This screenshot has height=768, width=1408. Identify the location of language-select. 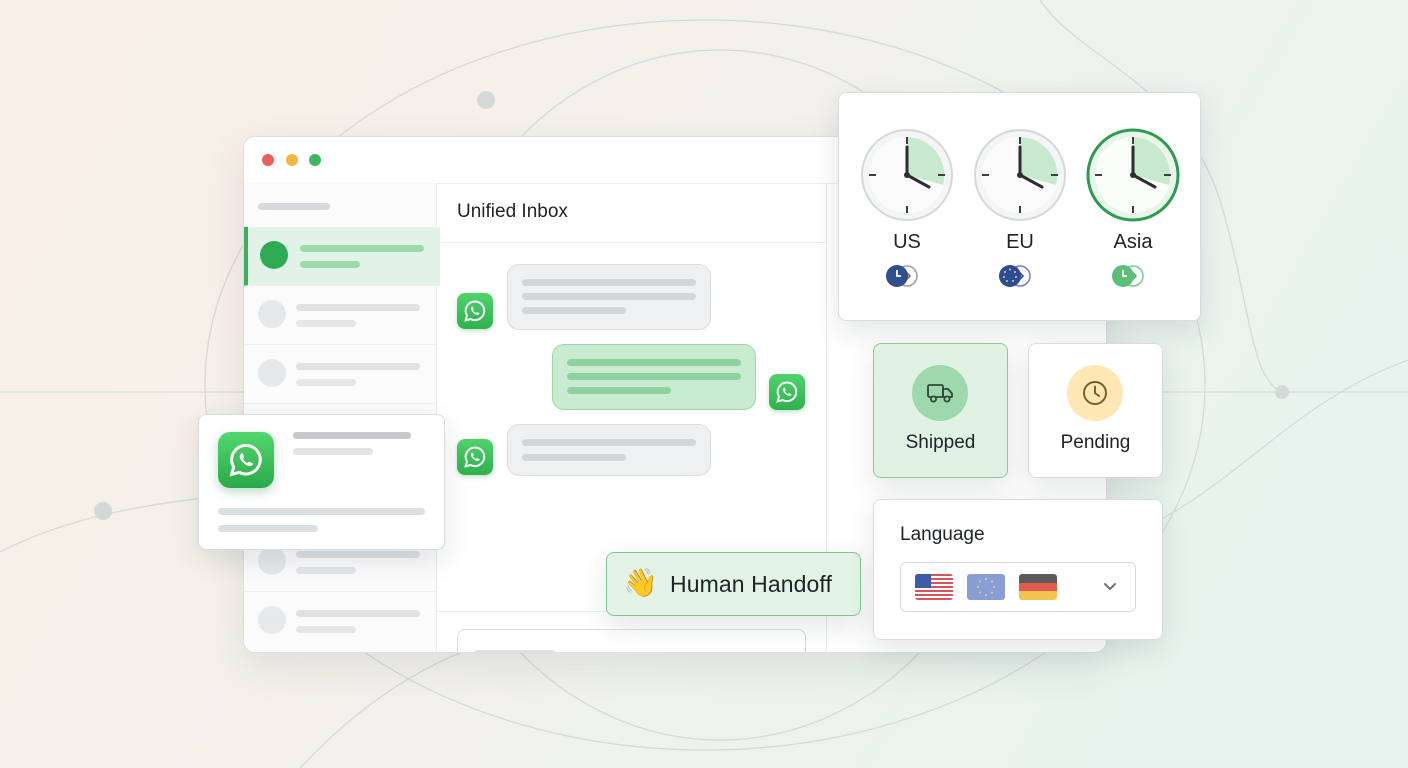
(1018, 587).